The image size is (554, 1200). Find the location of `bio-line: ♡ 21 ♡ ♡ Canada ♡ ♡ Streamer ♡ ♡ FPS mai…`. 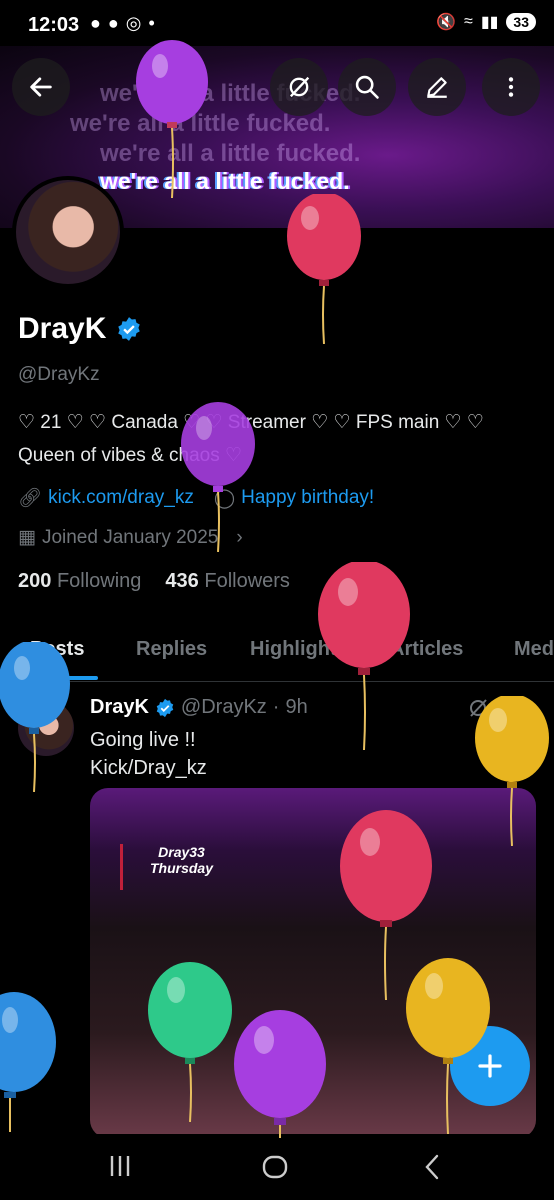

bio-line: ♡ 21 ♡ ♡ Canada ♡ ♡ Streamer ♡ ♡ FPS mai… is located at coordinates (251, 422).